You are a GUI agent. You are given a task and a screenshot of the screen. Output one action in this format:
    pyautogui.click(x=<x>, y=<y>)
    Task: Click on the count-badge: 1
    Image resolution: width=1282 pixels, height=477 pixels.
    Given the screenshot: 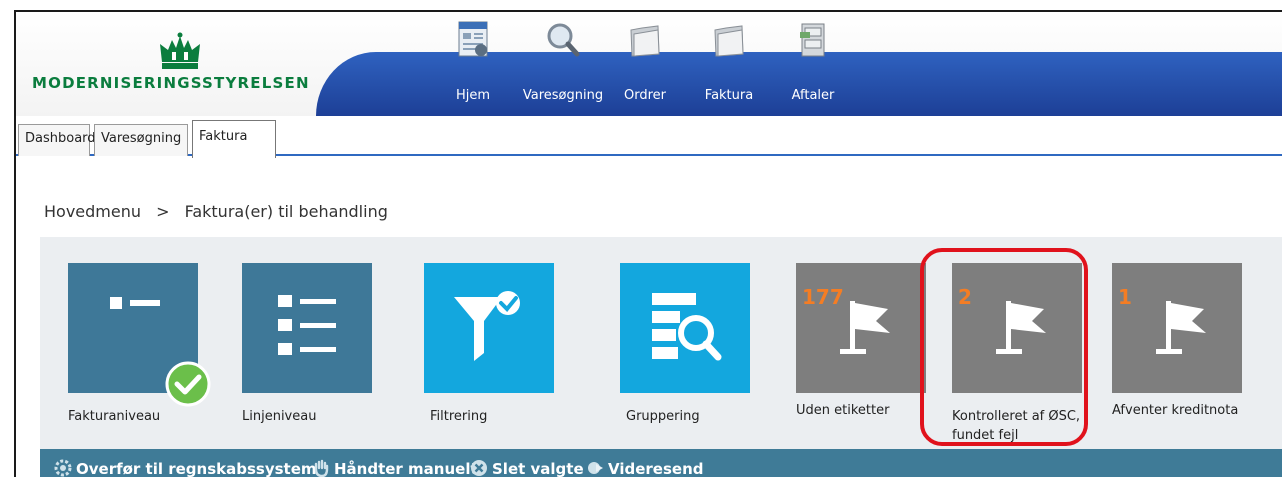 What is the action you would take?
    pyautogui.click(x=1125, y=297)
    